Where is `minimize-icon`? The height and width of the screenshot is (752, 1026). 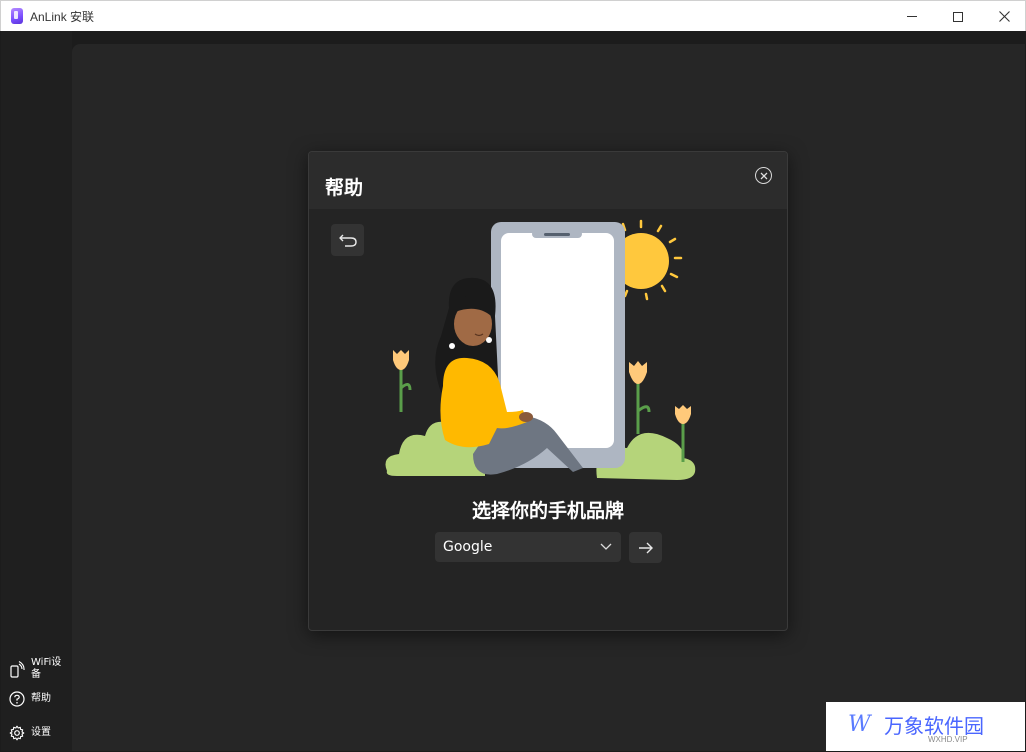
minimize-icon is located at coordinates (912, 16).